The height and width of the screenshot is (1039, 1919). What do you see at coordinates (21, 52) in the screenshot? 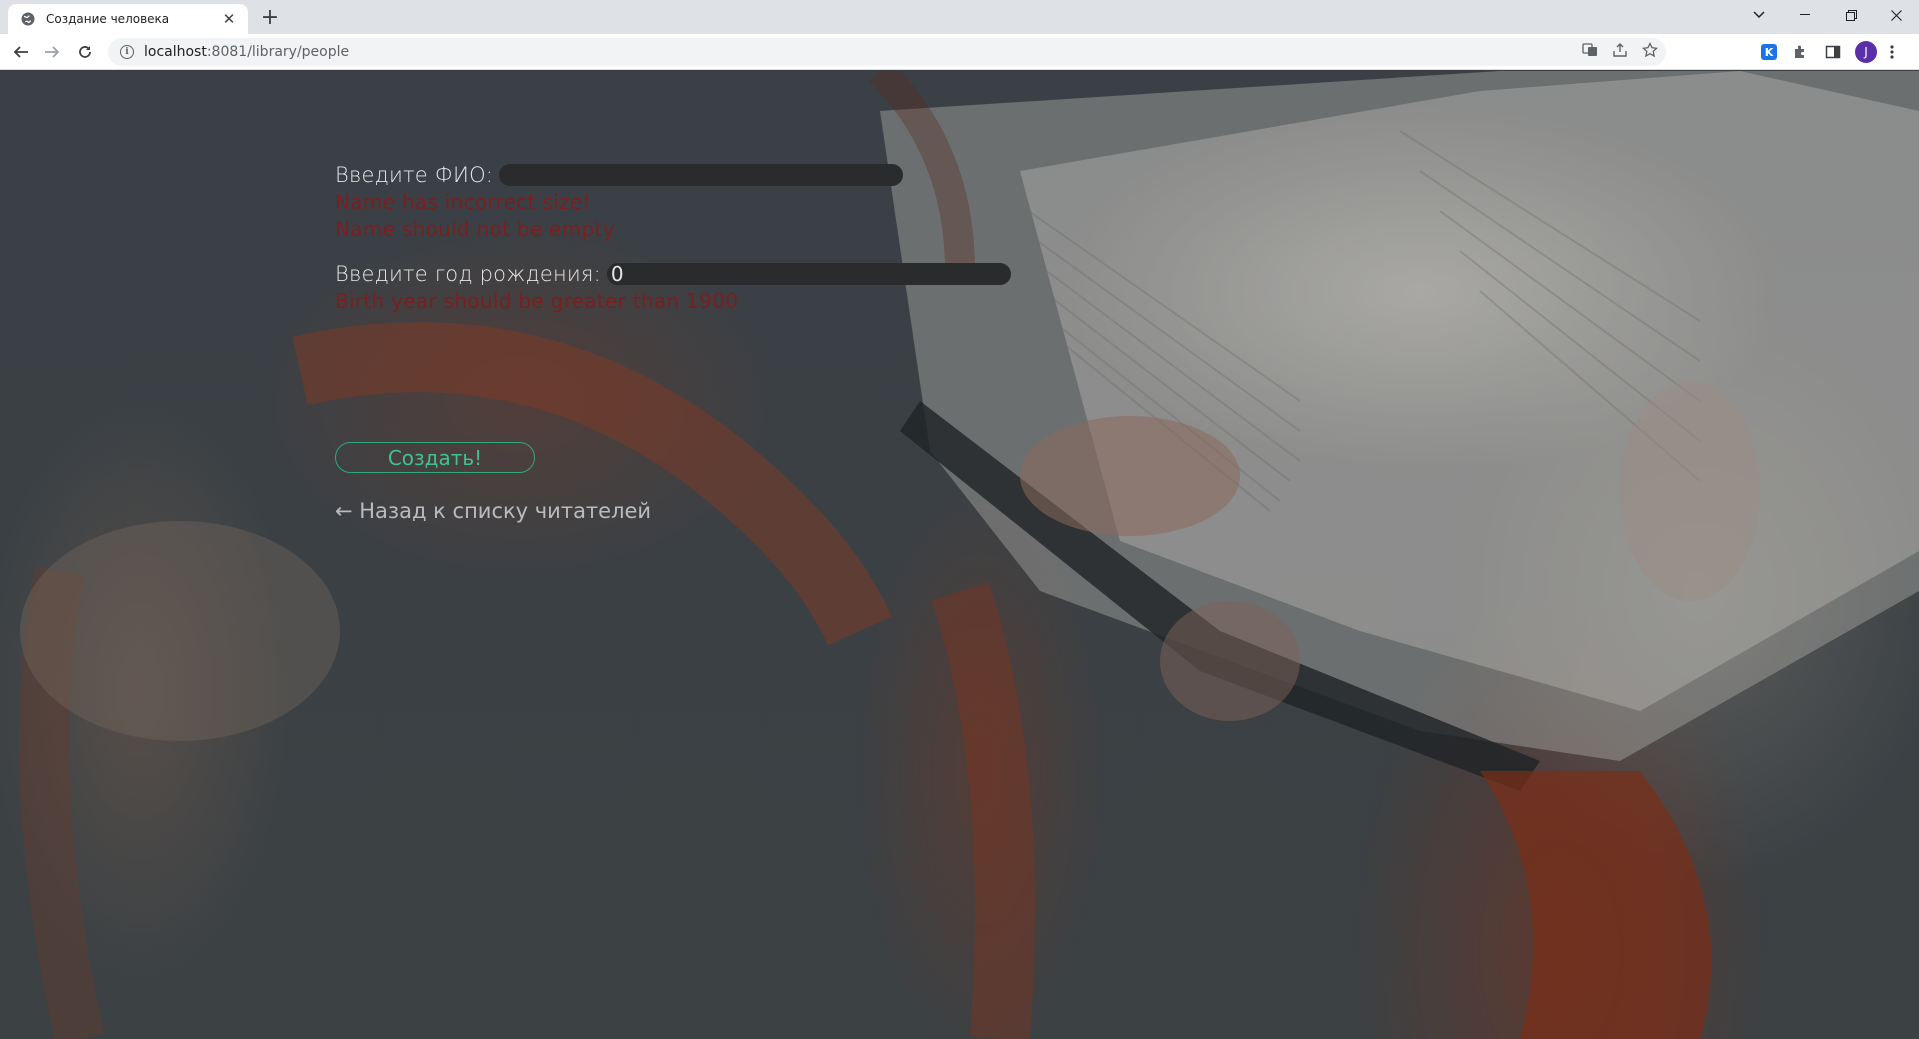
I see `back-arrow-icon` at bounding box center [21, 52].